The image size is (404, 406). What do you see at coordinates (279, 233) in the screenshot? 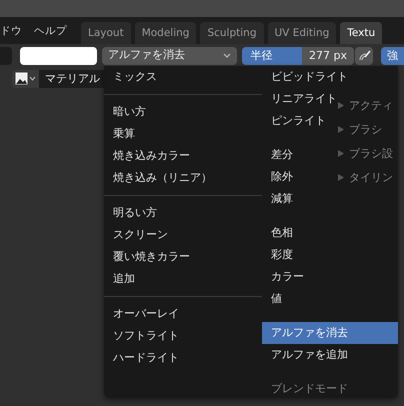
I see `menu-item: 色相` at bounding box center [279, 233].